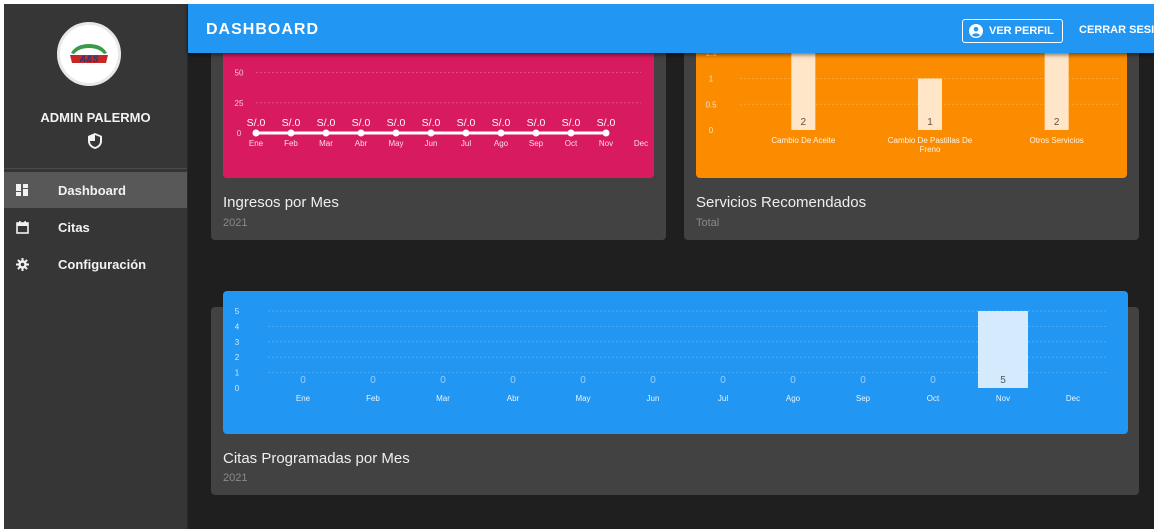  Describe the element at coordinates (95, 141) in the screenshot. I see `shield-icon` at that location.